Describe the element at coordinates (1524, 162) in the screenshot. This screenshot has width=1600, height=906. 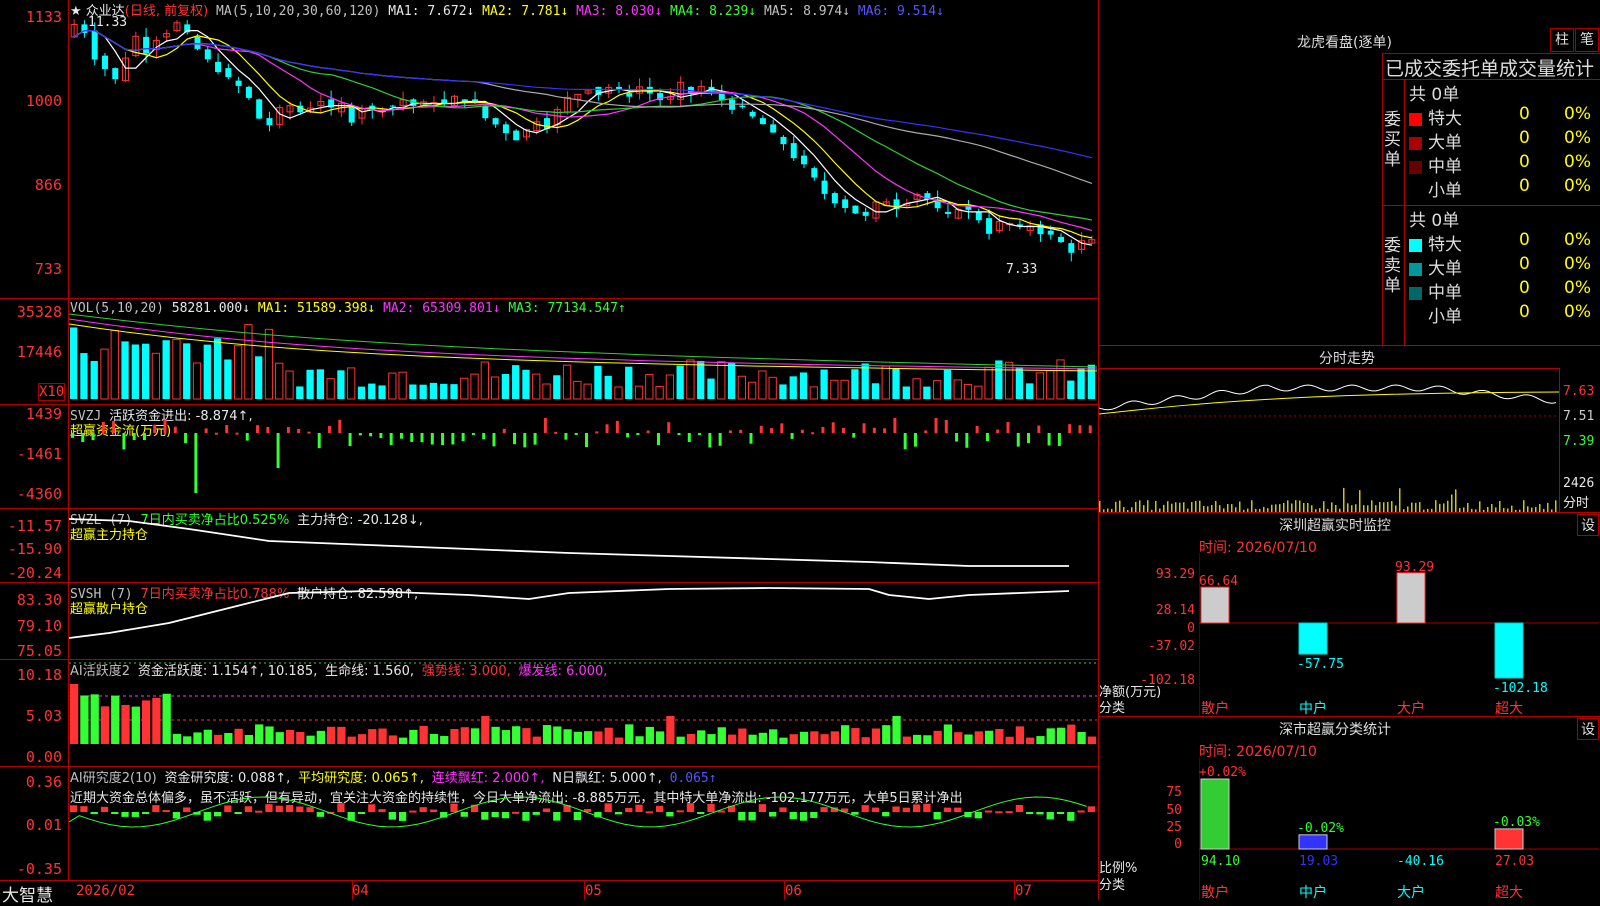
I see `buy-count: 0` at that location.